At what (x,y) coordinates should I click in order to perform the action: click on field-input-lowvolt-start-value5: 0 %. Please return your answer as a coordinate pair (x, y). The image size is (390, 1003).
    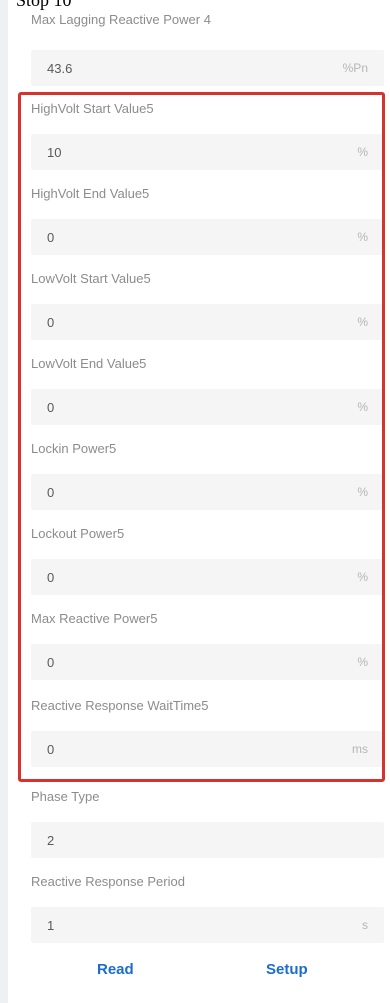
    Looking at the image, I should click on (207, 322).